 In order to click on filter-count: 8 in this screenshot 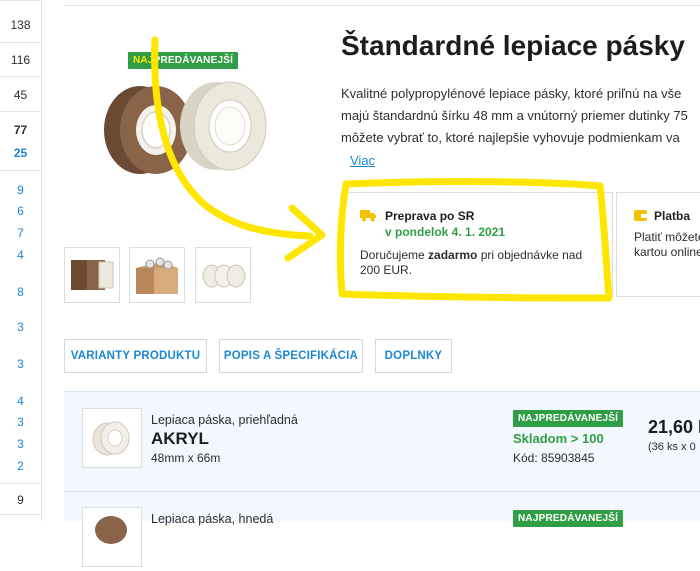, I will do `click(20, 292)`.